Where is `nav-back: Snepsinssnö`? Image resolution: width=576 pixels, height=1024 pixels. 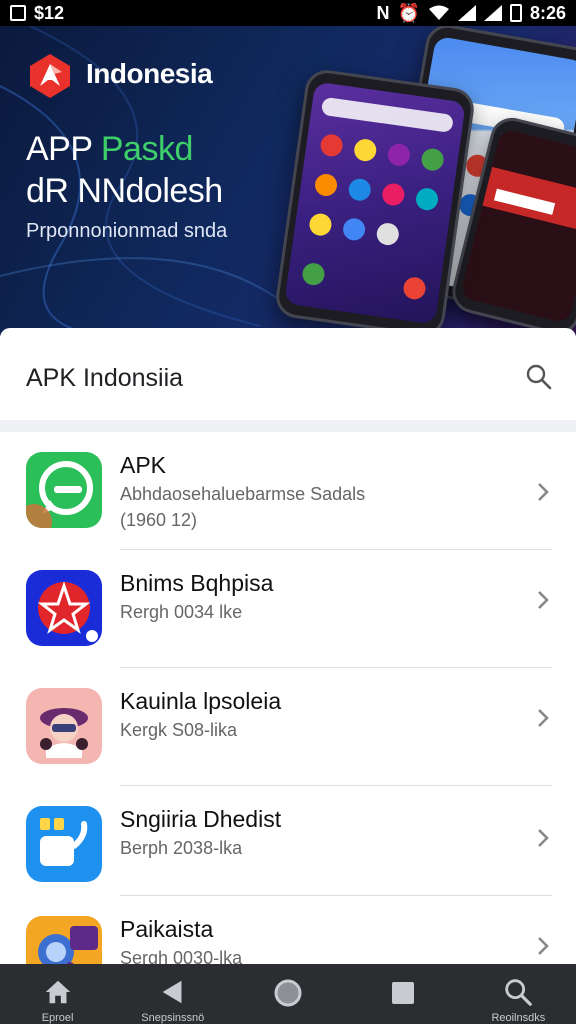
nav-back: Snepsinssnö is located at coordinates (173, 1000).